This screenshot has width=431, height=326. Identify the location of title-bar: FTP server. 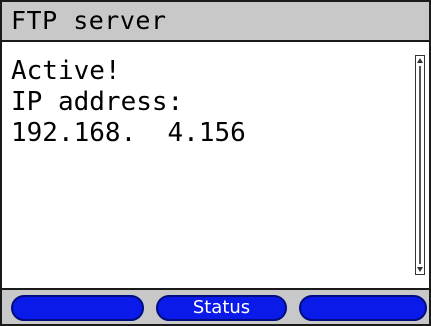
(215, 22).